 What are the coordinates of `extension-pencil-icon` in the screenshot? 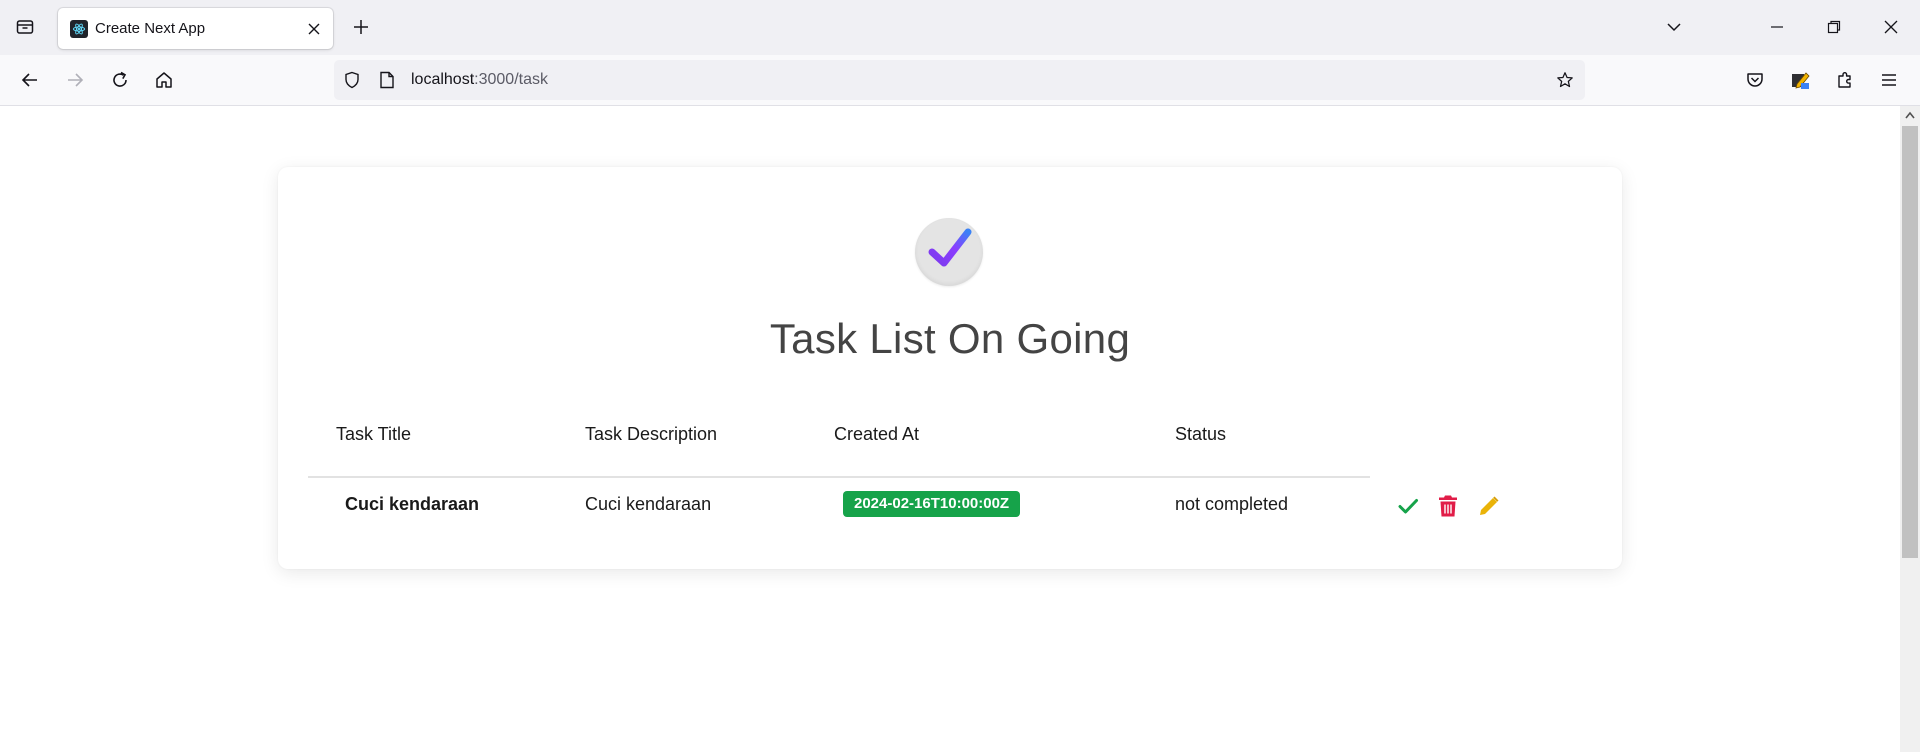 It's located at (1800, 80).